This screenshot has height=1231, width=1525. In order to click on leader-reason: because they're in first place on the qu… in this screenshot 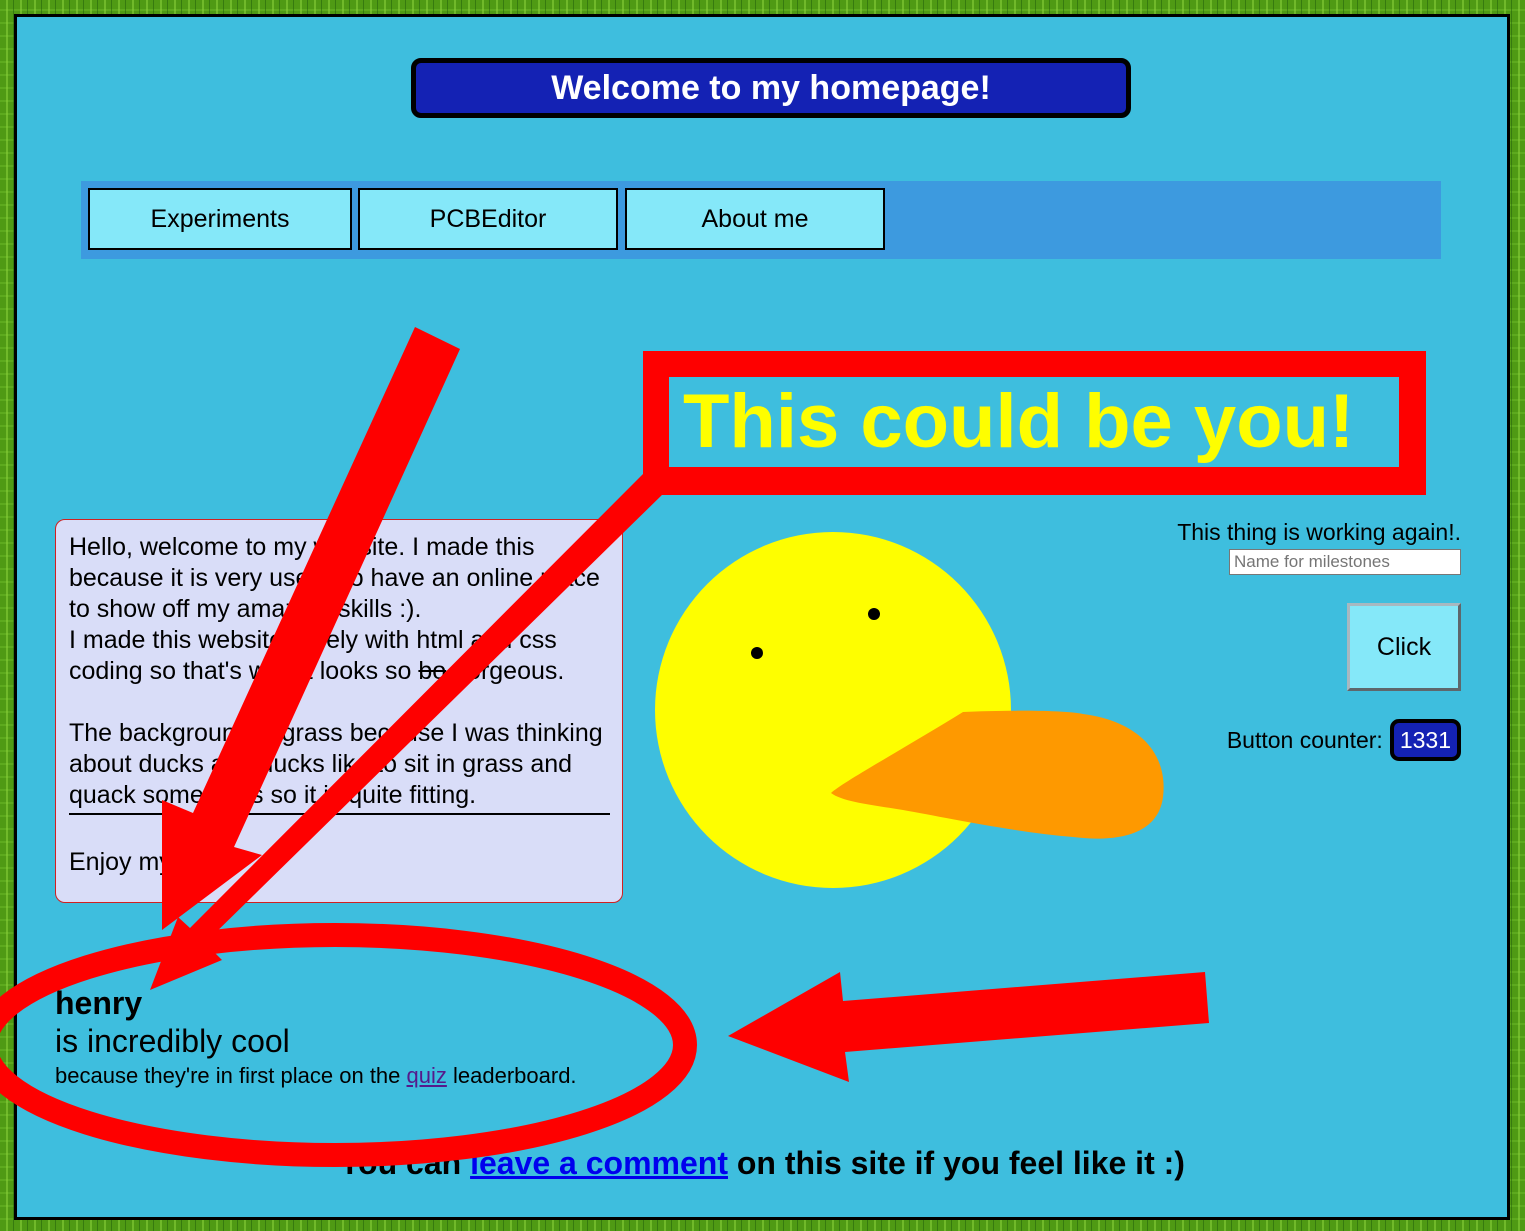, I will do `click(316, 1076)`.